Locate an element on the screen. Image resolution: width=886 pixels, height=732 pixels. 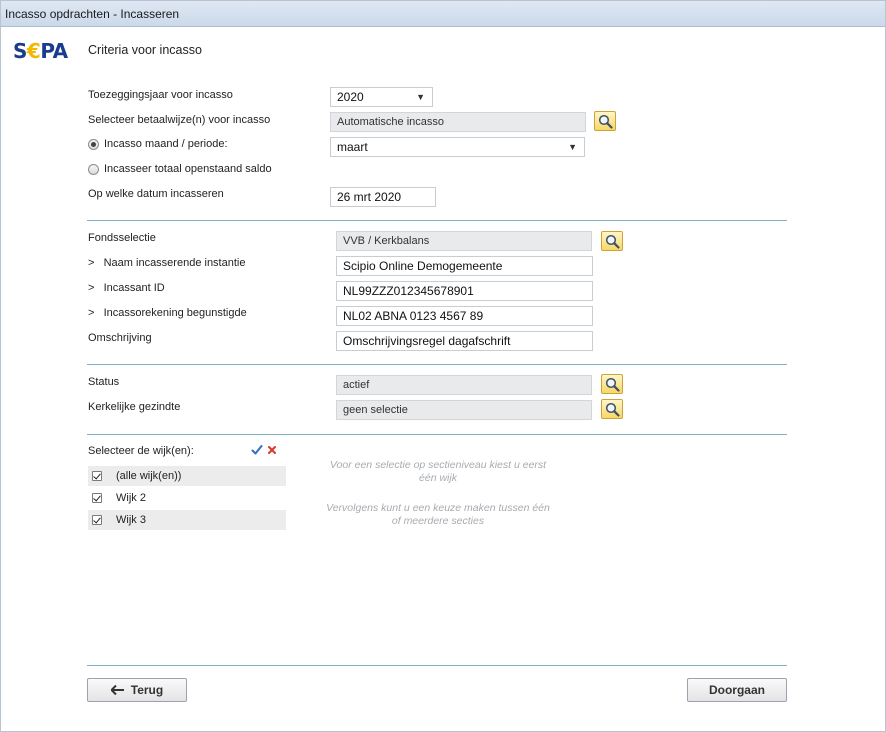
account-label: Incassorekening begunstigde is located at coordinates (175, 313).